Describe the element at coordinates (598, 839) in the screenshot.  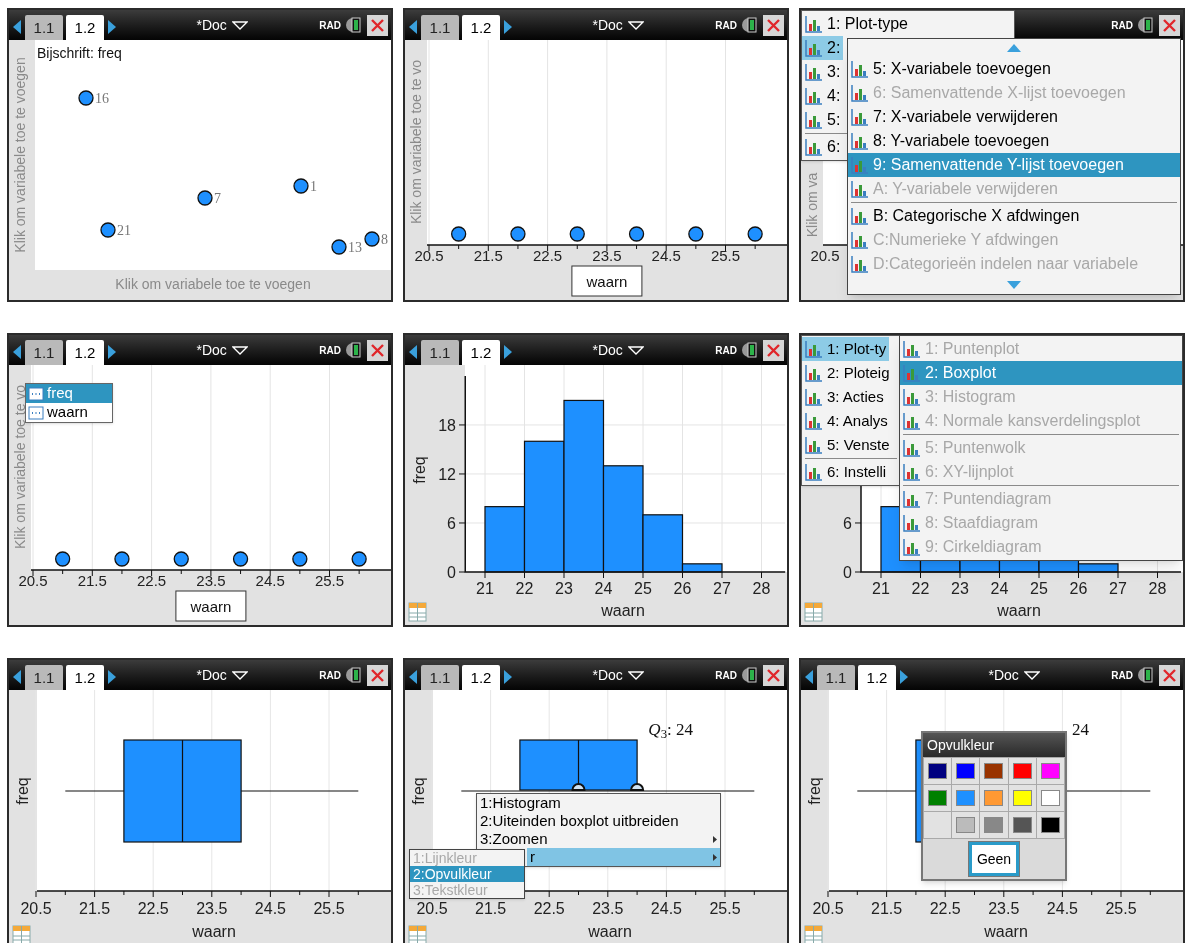
I see `menu-item: 3:Zoomen` at that location.